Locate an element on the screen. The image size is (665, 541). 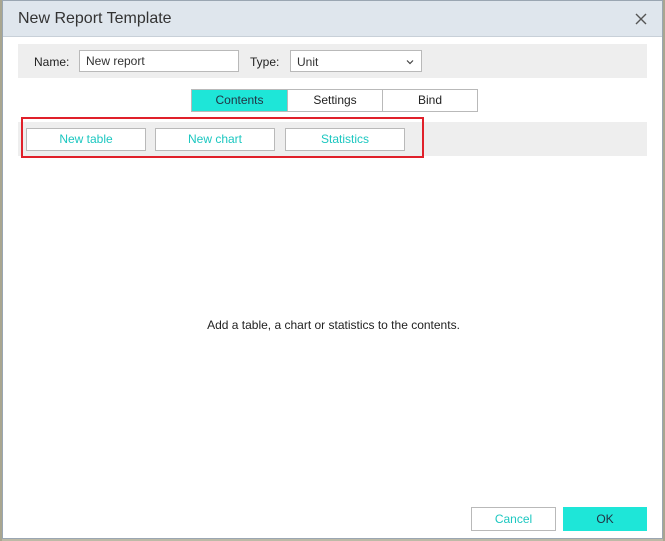
tab-settings: Settings is located at coordinates (335, 100).